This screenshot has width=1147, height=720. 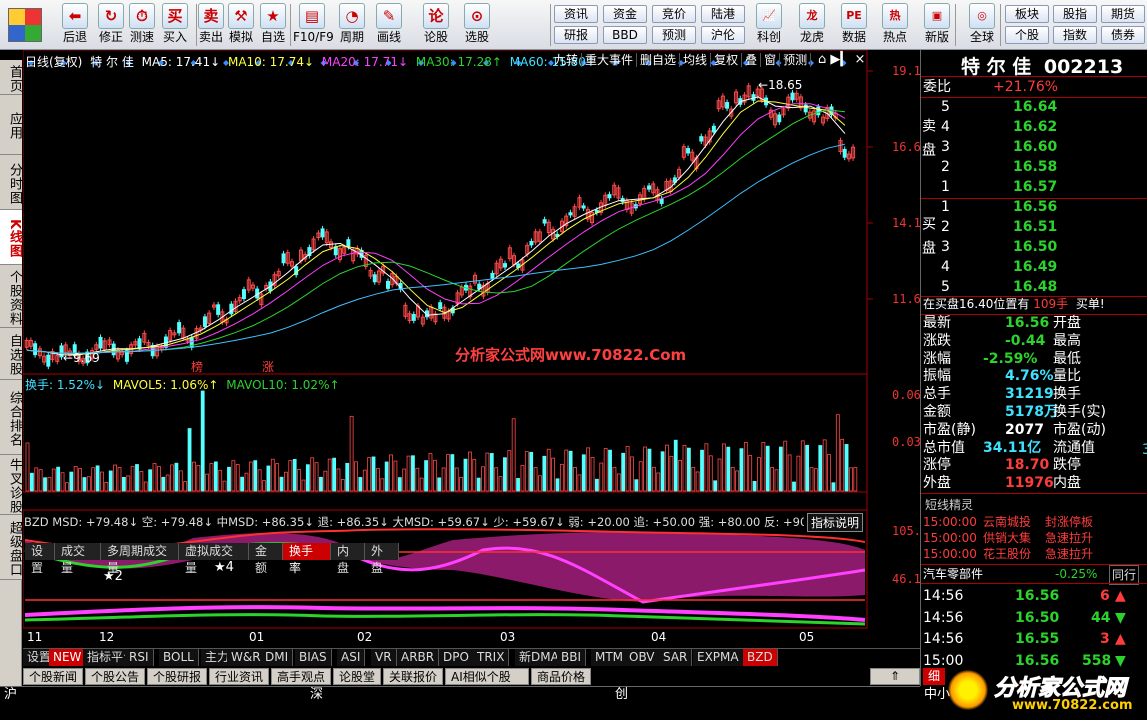 What do you see at coordinates (1035, 107) in the screenshot?
I see `sell-row-0: 5 16.64` at bounding box center [1035, 107].